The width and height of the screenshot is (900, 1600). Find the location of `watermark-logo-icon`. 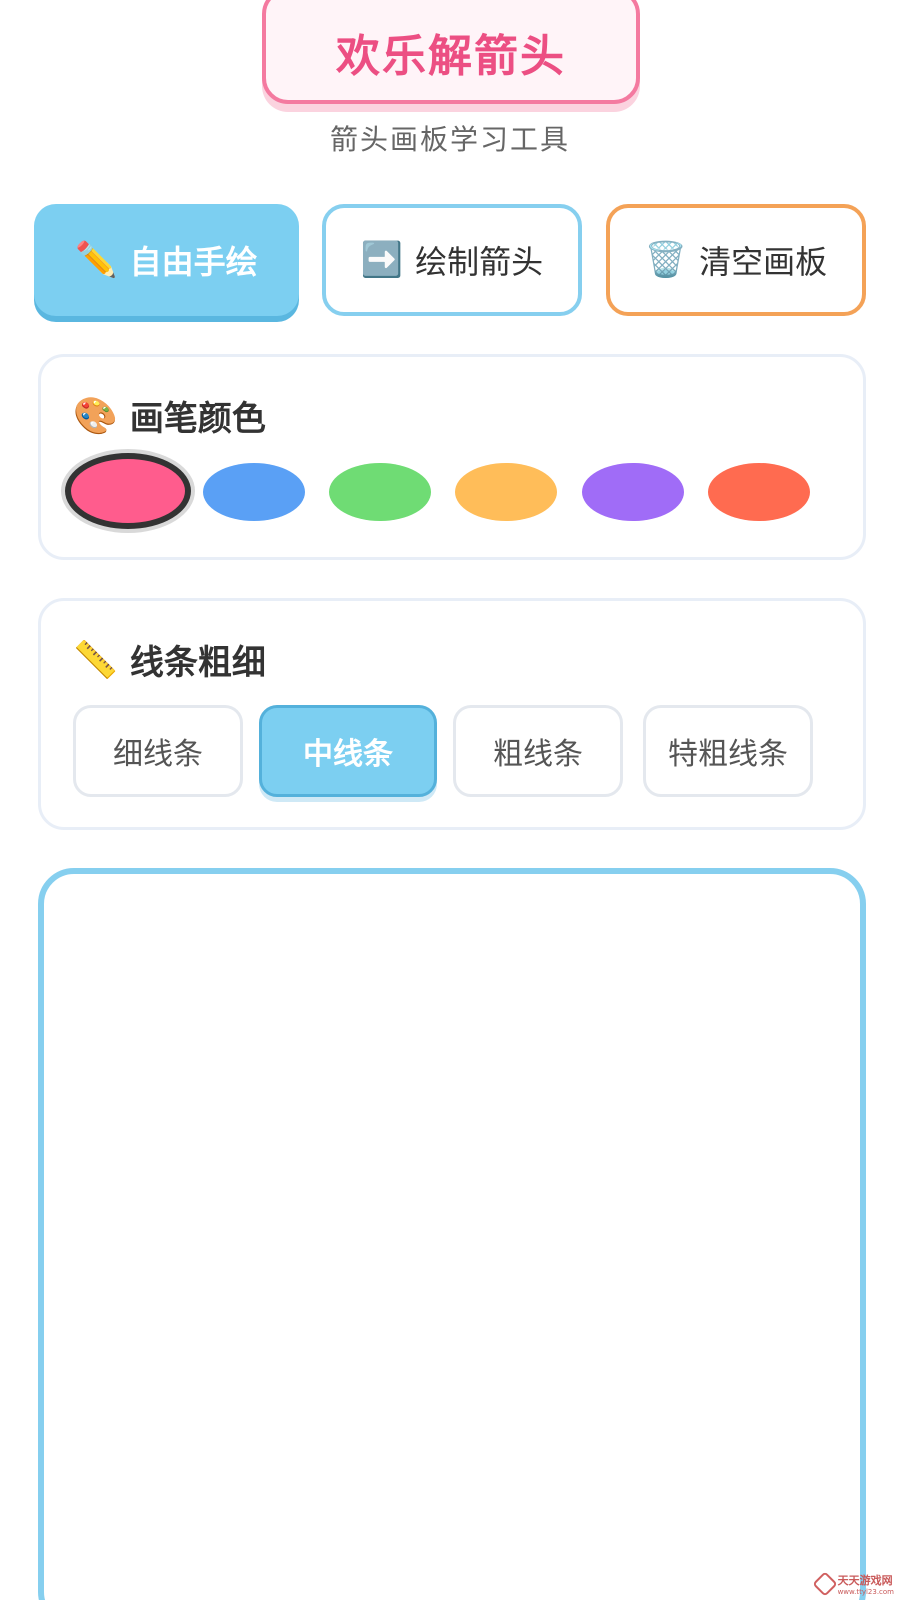

watermark-logo-icon is located at coordinates (824, 1584).